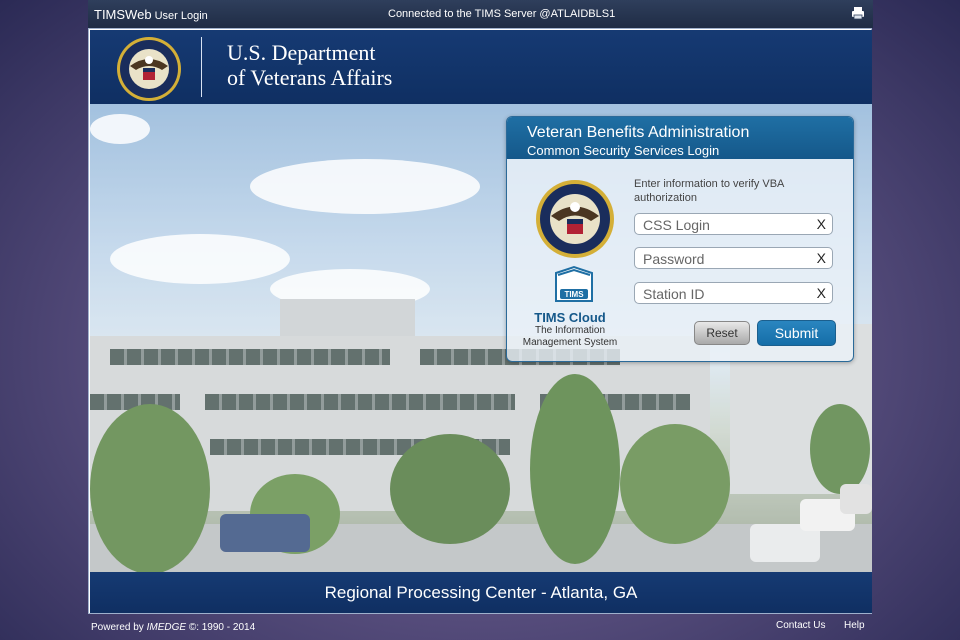 Image resolution: width=960 pixels, height=640 pixels. Describe the element at coordinates (123, 14) in the screenshot. I see `app-name: TIMSWeb` at that location.